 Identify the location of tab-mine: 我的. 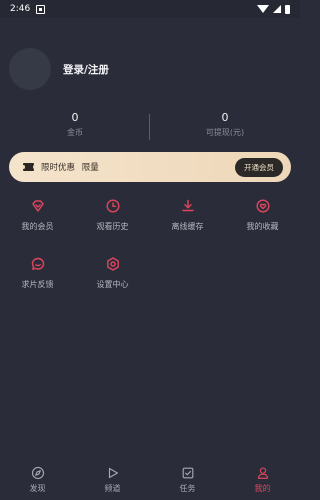
(262, 480).